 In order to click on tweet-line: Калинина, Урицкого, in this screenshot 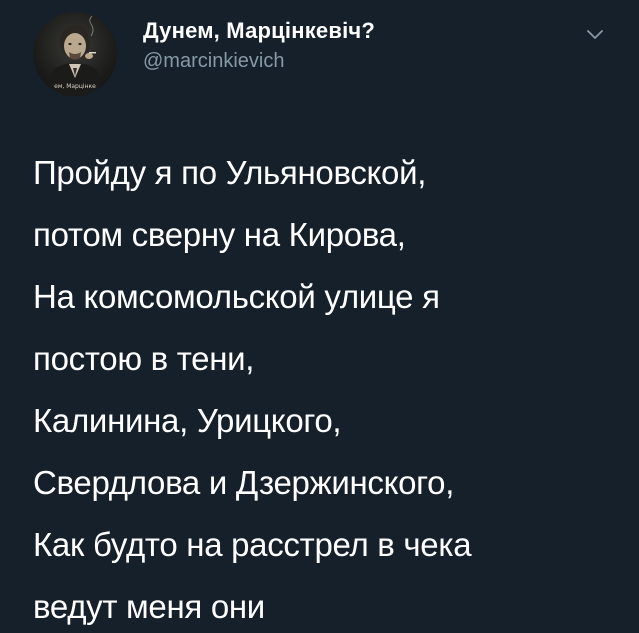, I will do `click(187, 420)`.